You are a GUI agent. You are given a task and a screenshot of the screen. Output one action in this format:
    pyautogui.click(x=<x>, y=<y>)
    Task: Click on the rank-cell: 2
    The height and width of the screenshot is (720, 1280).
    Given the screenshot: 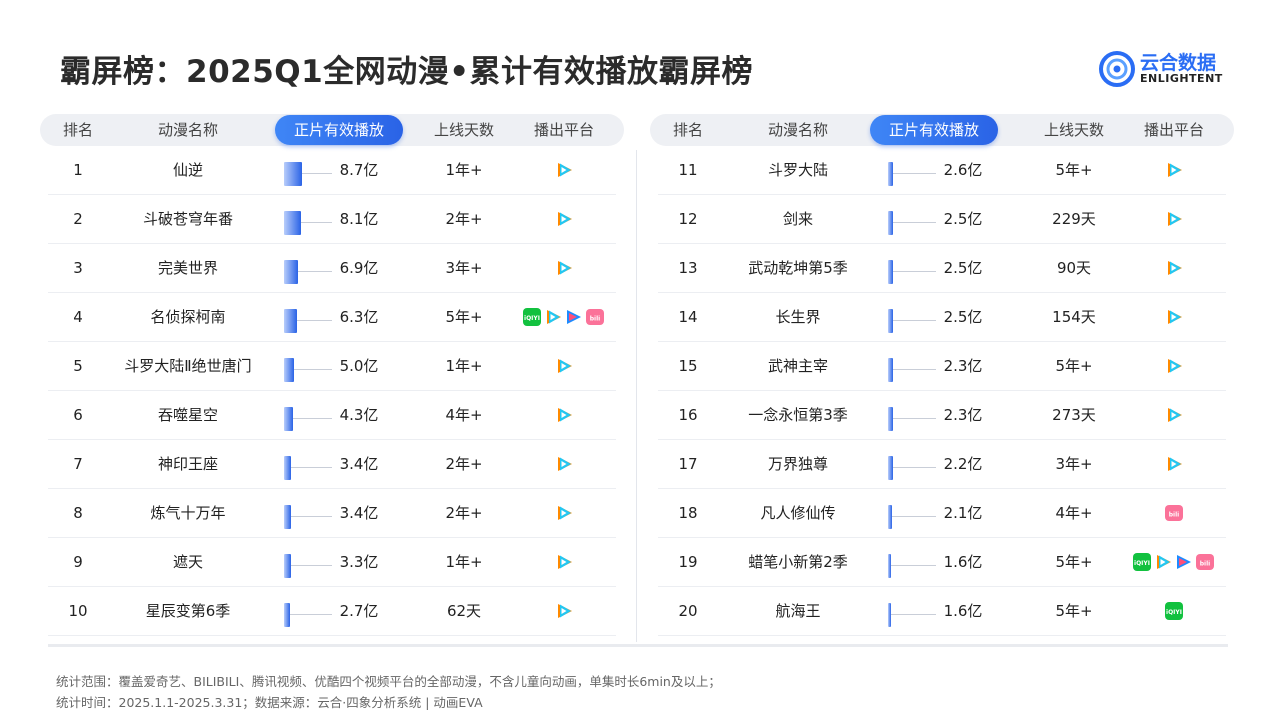 What is the action you would take?
    pyautogui.click(x=78, y=219)
    